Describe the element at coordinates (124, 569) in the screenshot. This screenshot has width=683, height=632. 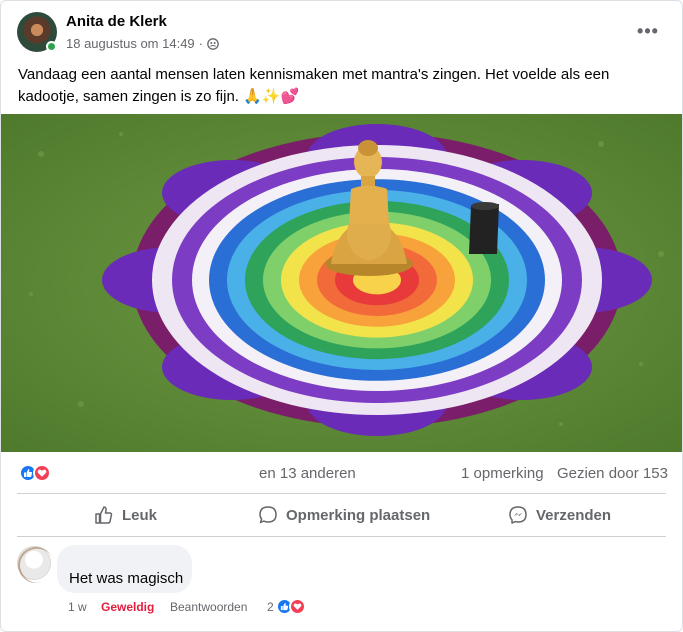
I see `comment-bubble: Het was magisch` at that location.